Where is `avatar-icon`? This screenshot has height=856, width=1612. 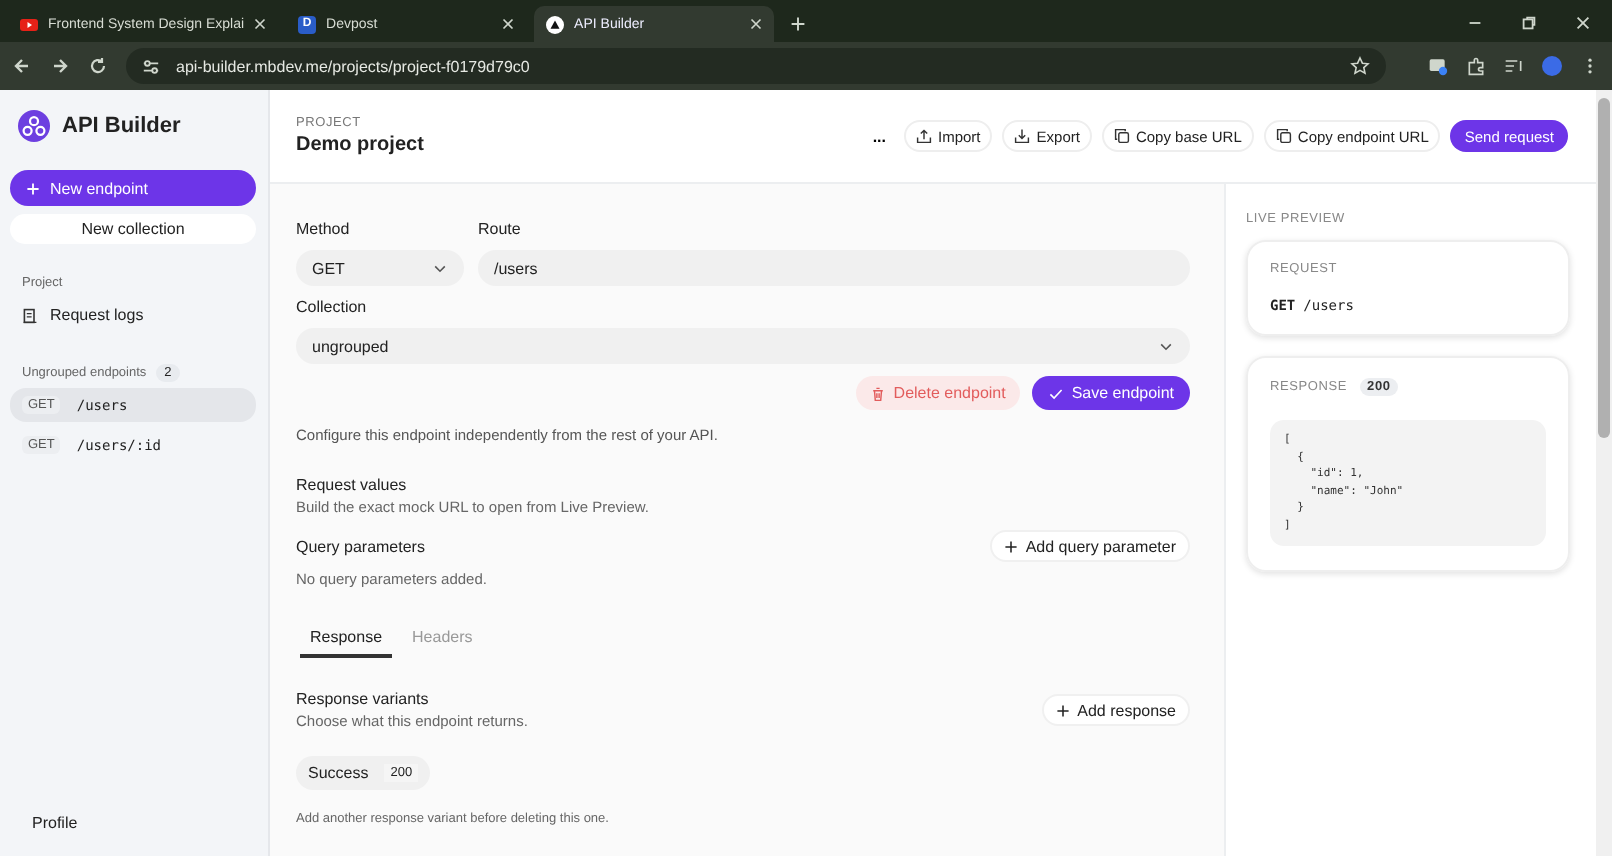
avatar-icon is located at coordinates (1552, 66).